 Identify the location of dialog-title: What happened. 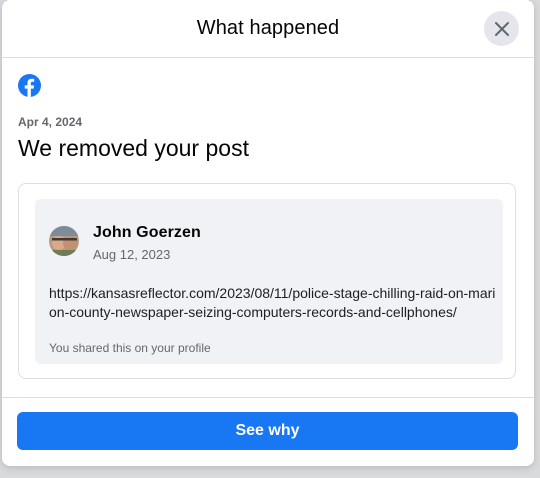
(268, 28).